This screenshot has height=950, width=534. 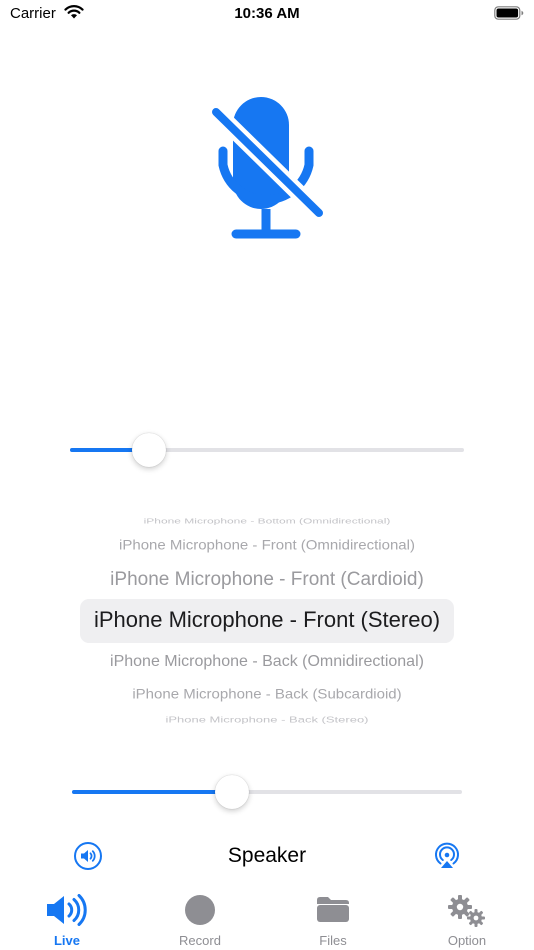 I want to click on tab-live: Live, so click(x=67, y=917).